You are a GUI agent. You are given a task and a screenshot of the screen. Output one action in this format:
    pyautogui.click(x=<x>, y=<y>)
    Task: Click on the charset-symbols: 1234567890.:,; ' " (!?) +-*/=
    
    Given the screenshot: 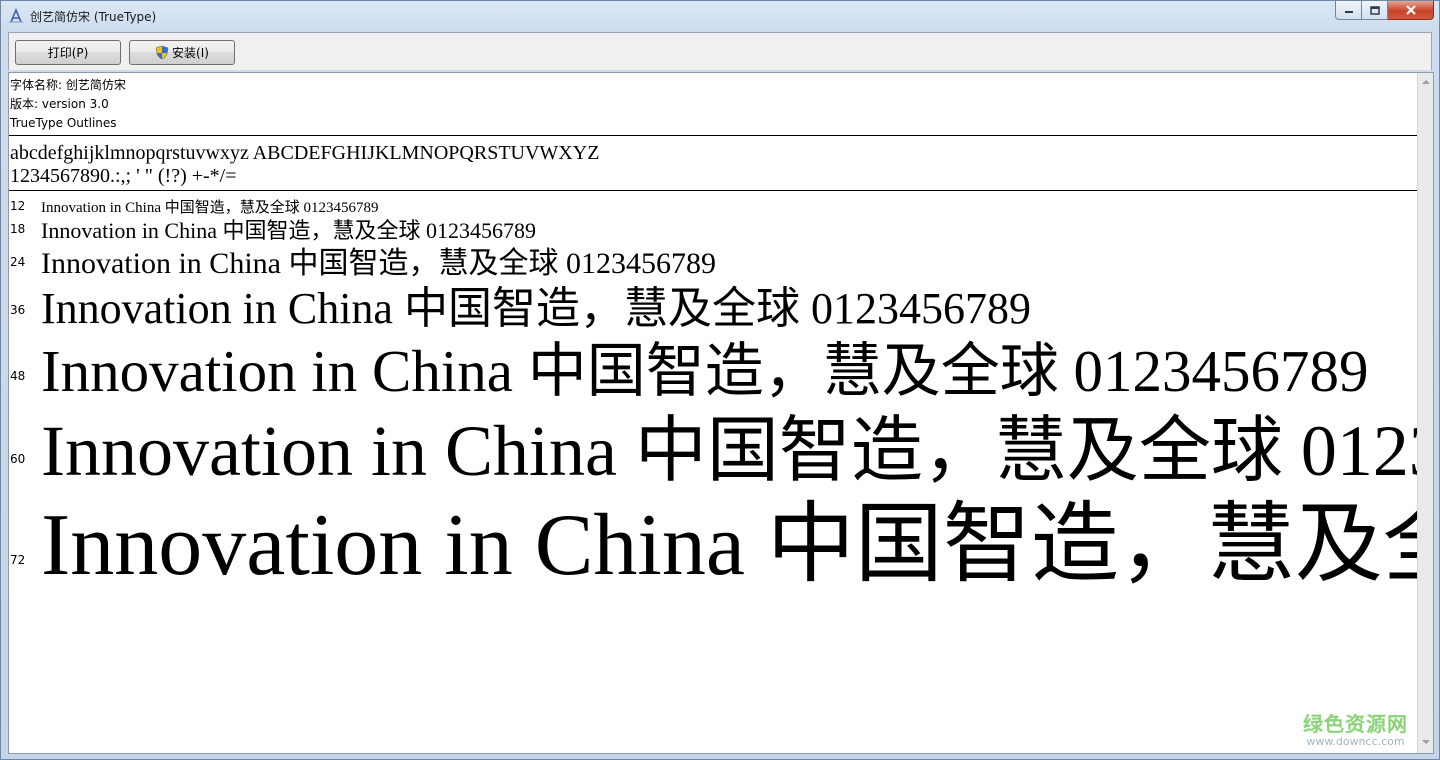 What is the action you would take?
    pyautogui.click(x=123, y=176)
    